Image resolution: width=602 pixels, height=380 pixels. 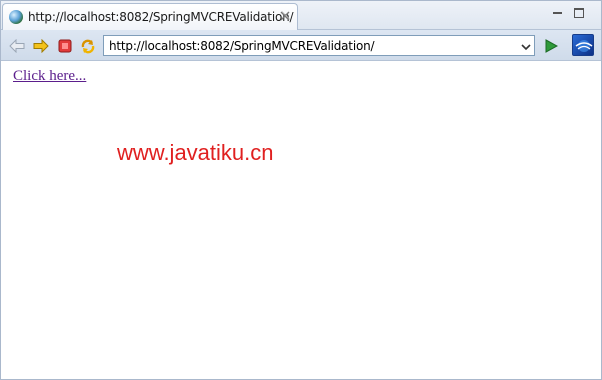 What do you see at coordinates (526, 46) in the screenshot?
I see `chevron-down-icon` at bounding box center [526, 46].